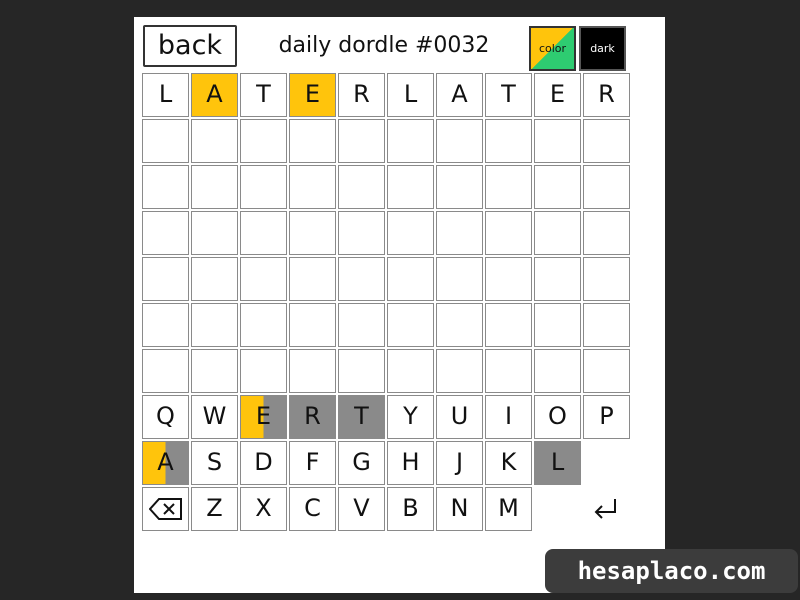 Image resolution: width=800 pixels, height=600 pixels. I want to click on key-f: F, so click(312, 463).